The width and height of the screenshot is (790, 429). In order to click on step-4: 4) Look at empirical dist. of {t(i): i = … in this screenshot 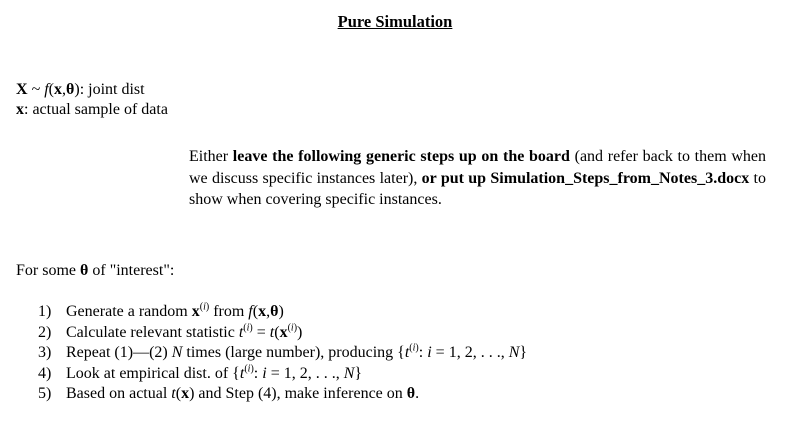, I will do `click(200, 372)`.